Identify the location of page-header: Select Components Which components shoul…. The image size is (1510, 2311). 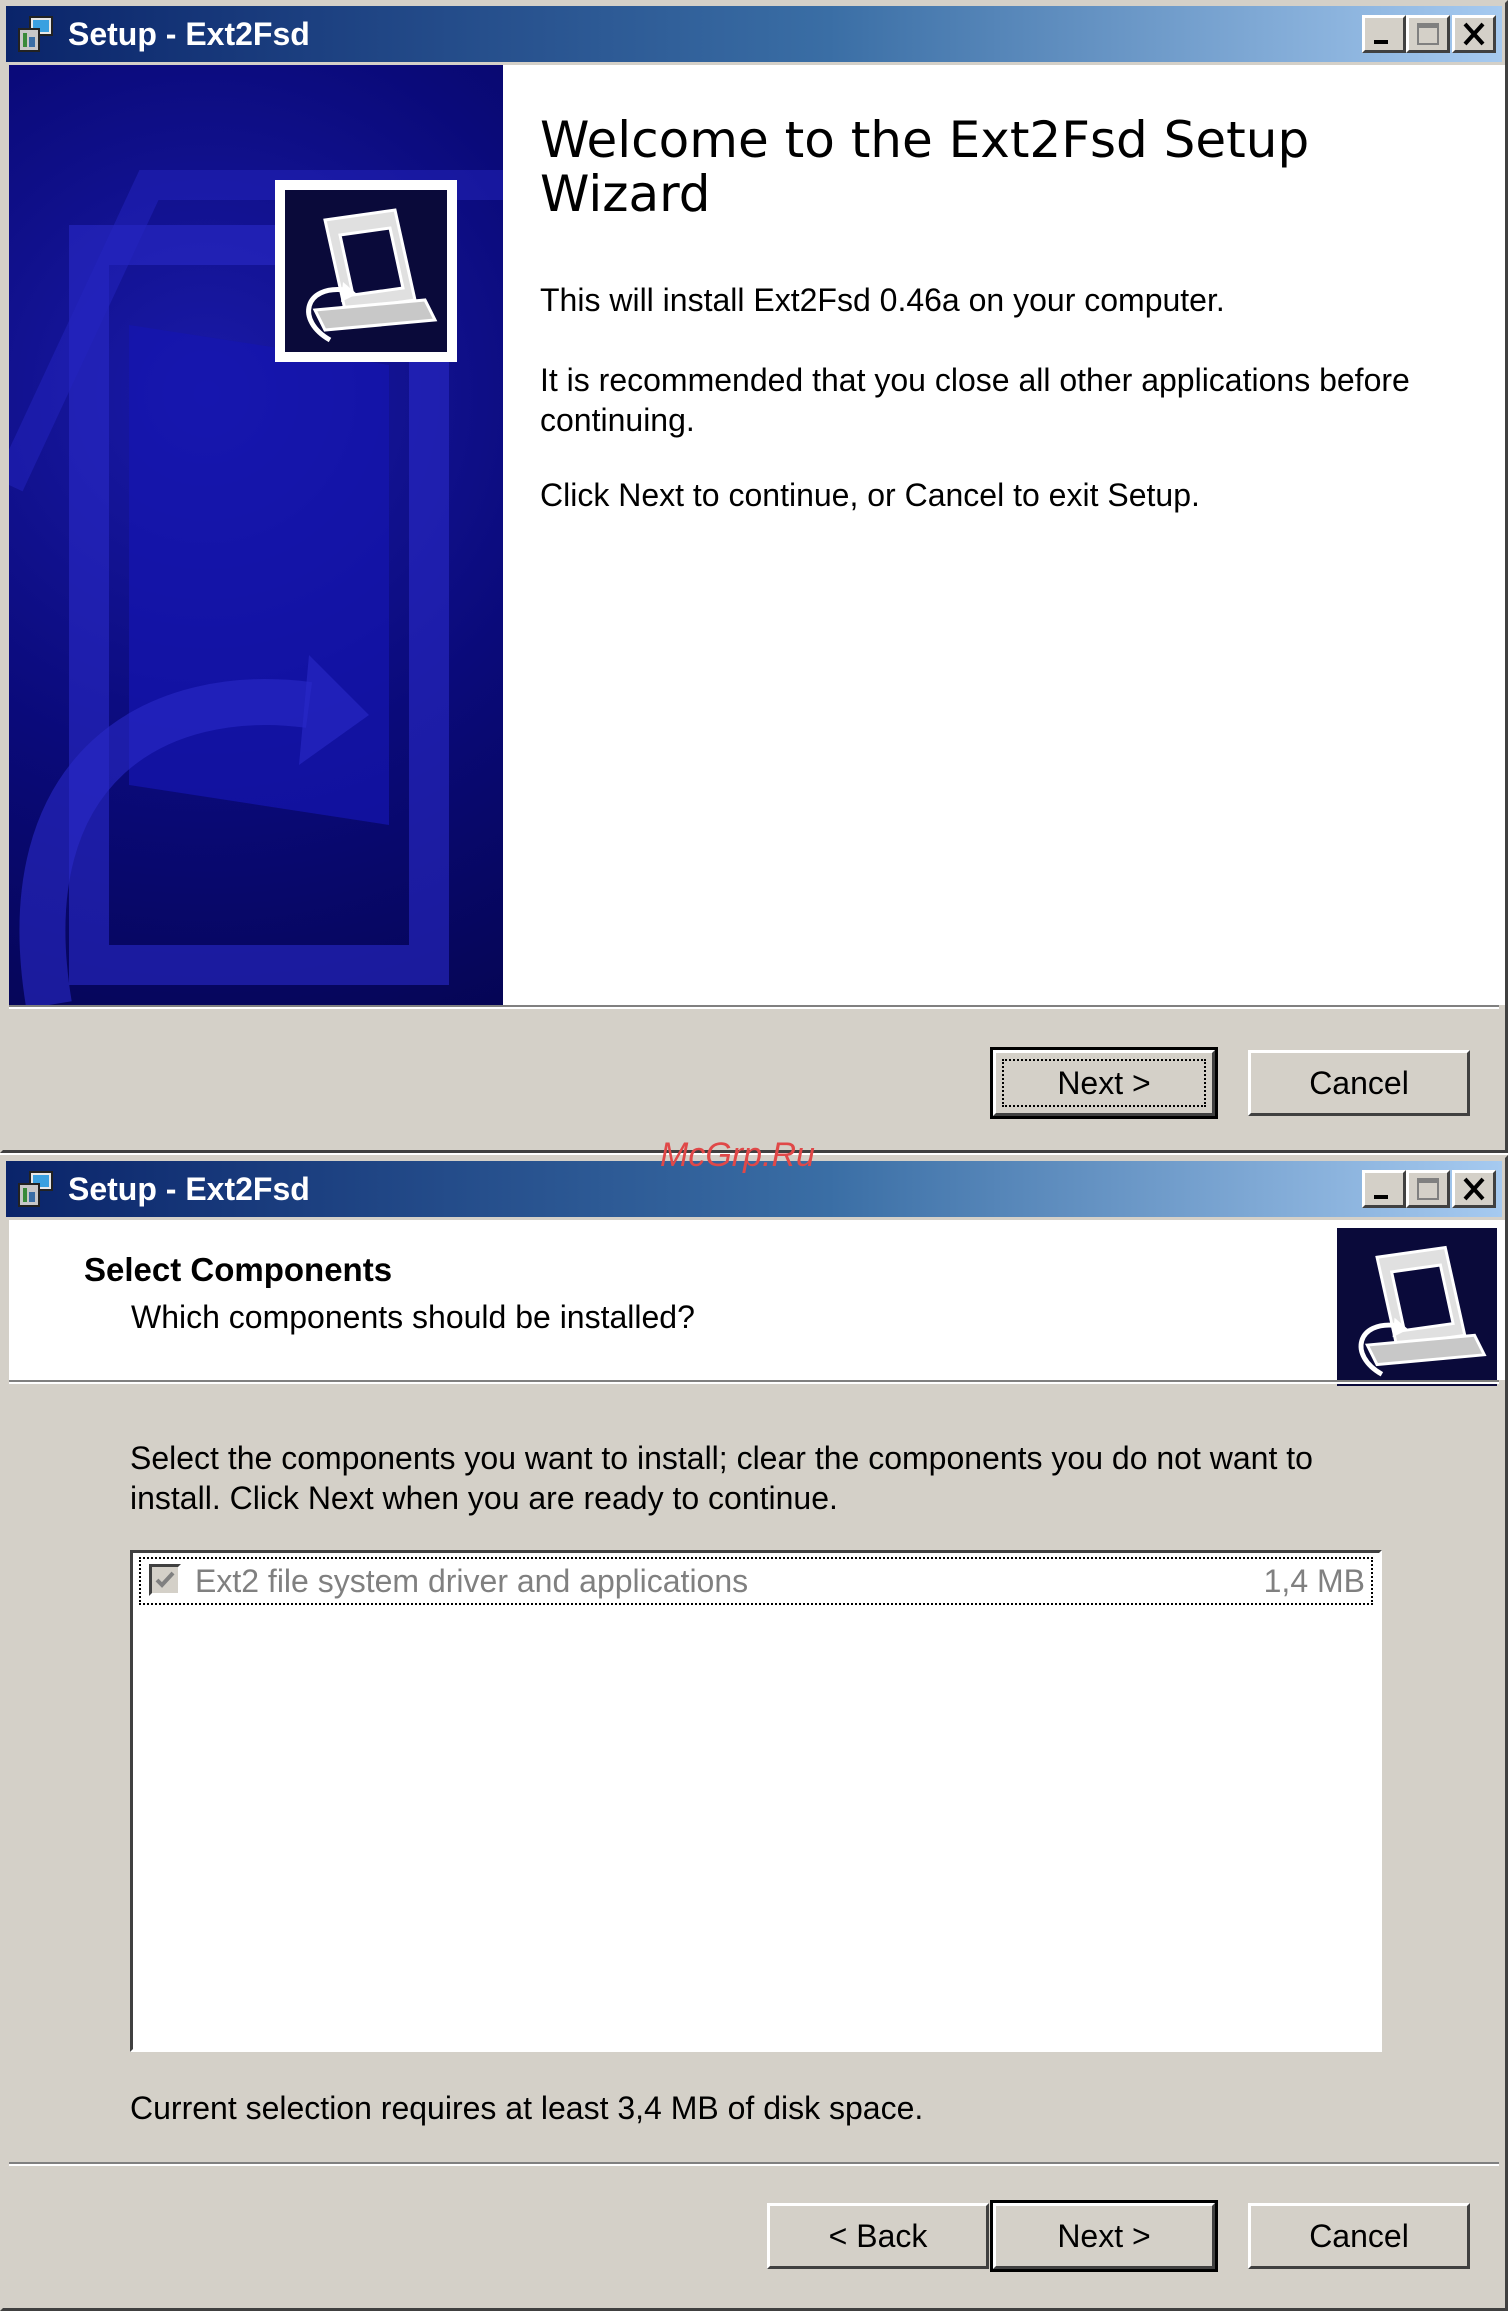
(757, 1303).